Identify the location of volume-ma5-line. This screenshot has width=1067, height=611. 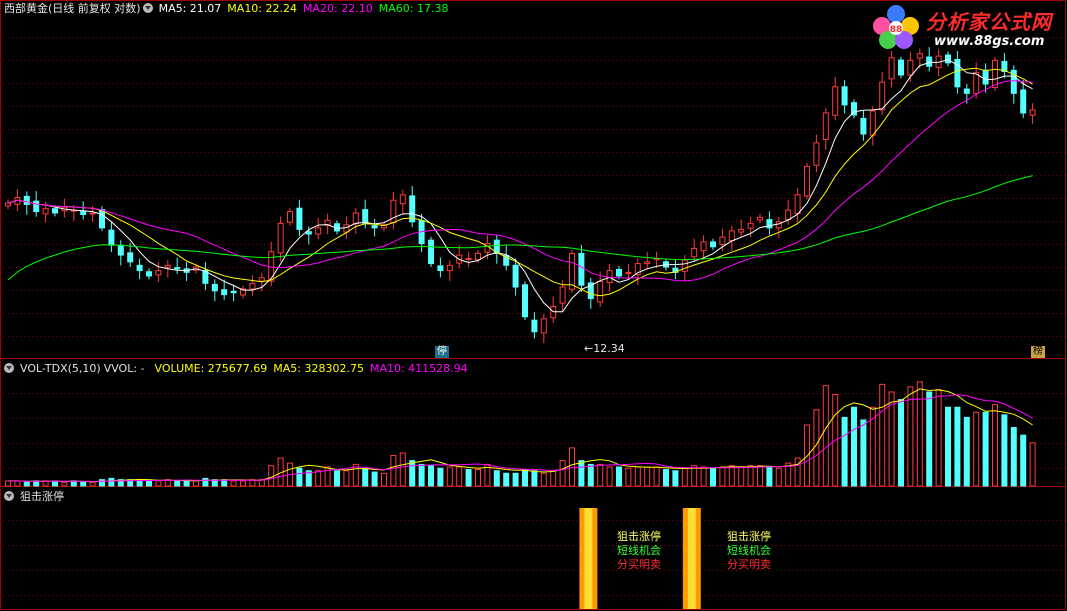
(520, 435).